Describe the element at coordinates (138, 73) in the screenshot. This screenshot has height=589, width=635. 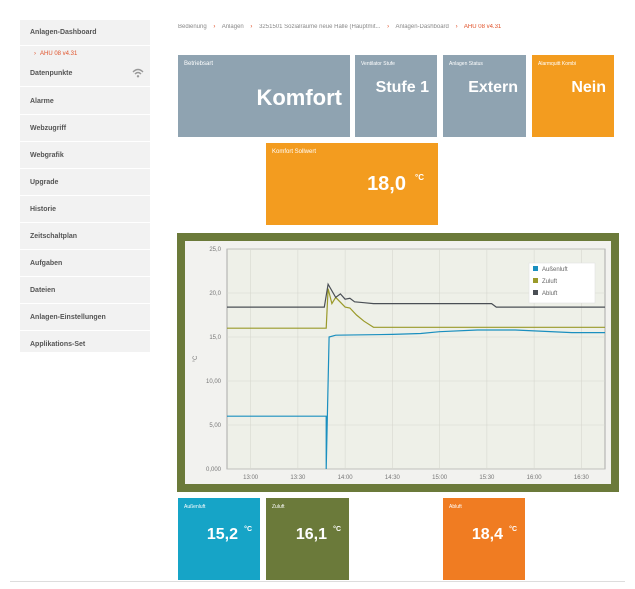
I see `wifi-icon` at that location.